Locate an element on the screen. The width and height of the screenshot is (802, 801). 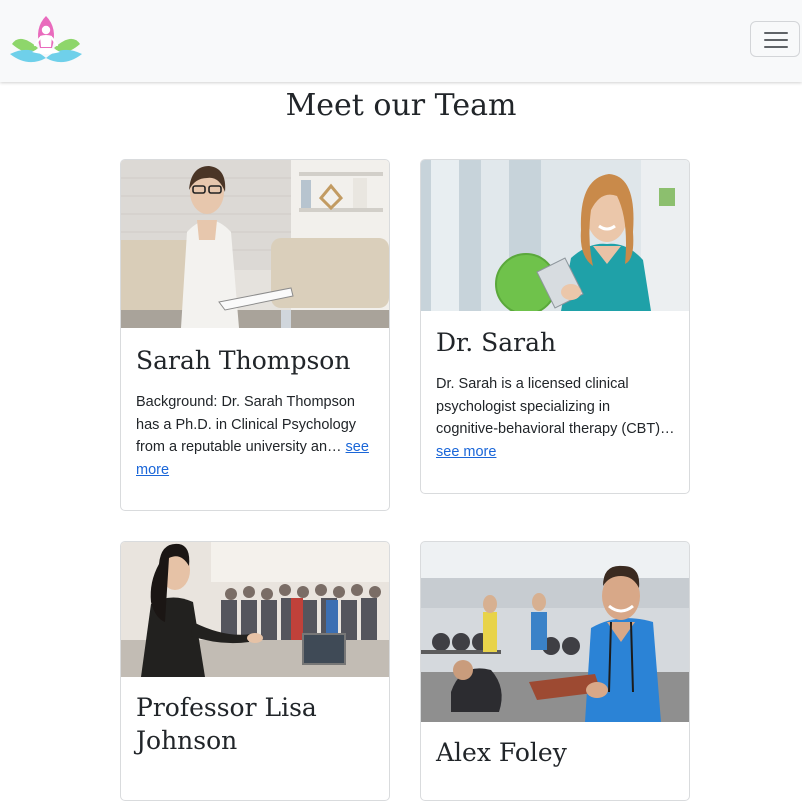
menu-toggle-button is located at coordinates (775, 39).